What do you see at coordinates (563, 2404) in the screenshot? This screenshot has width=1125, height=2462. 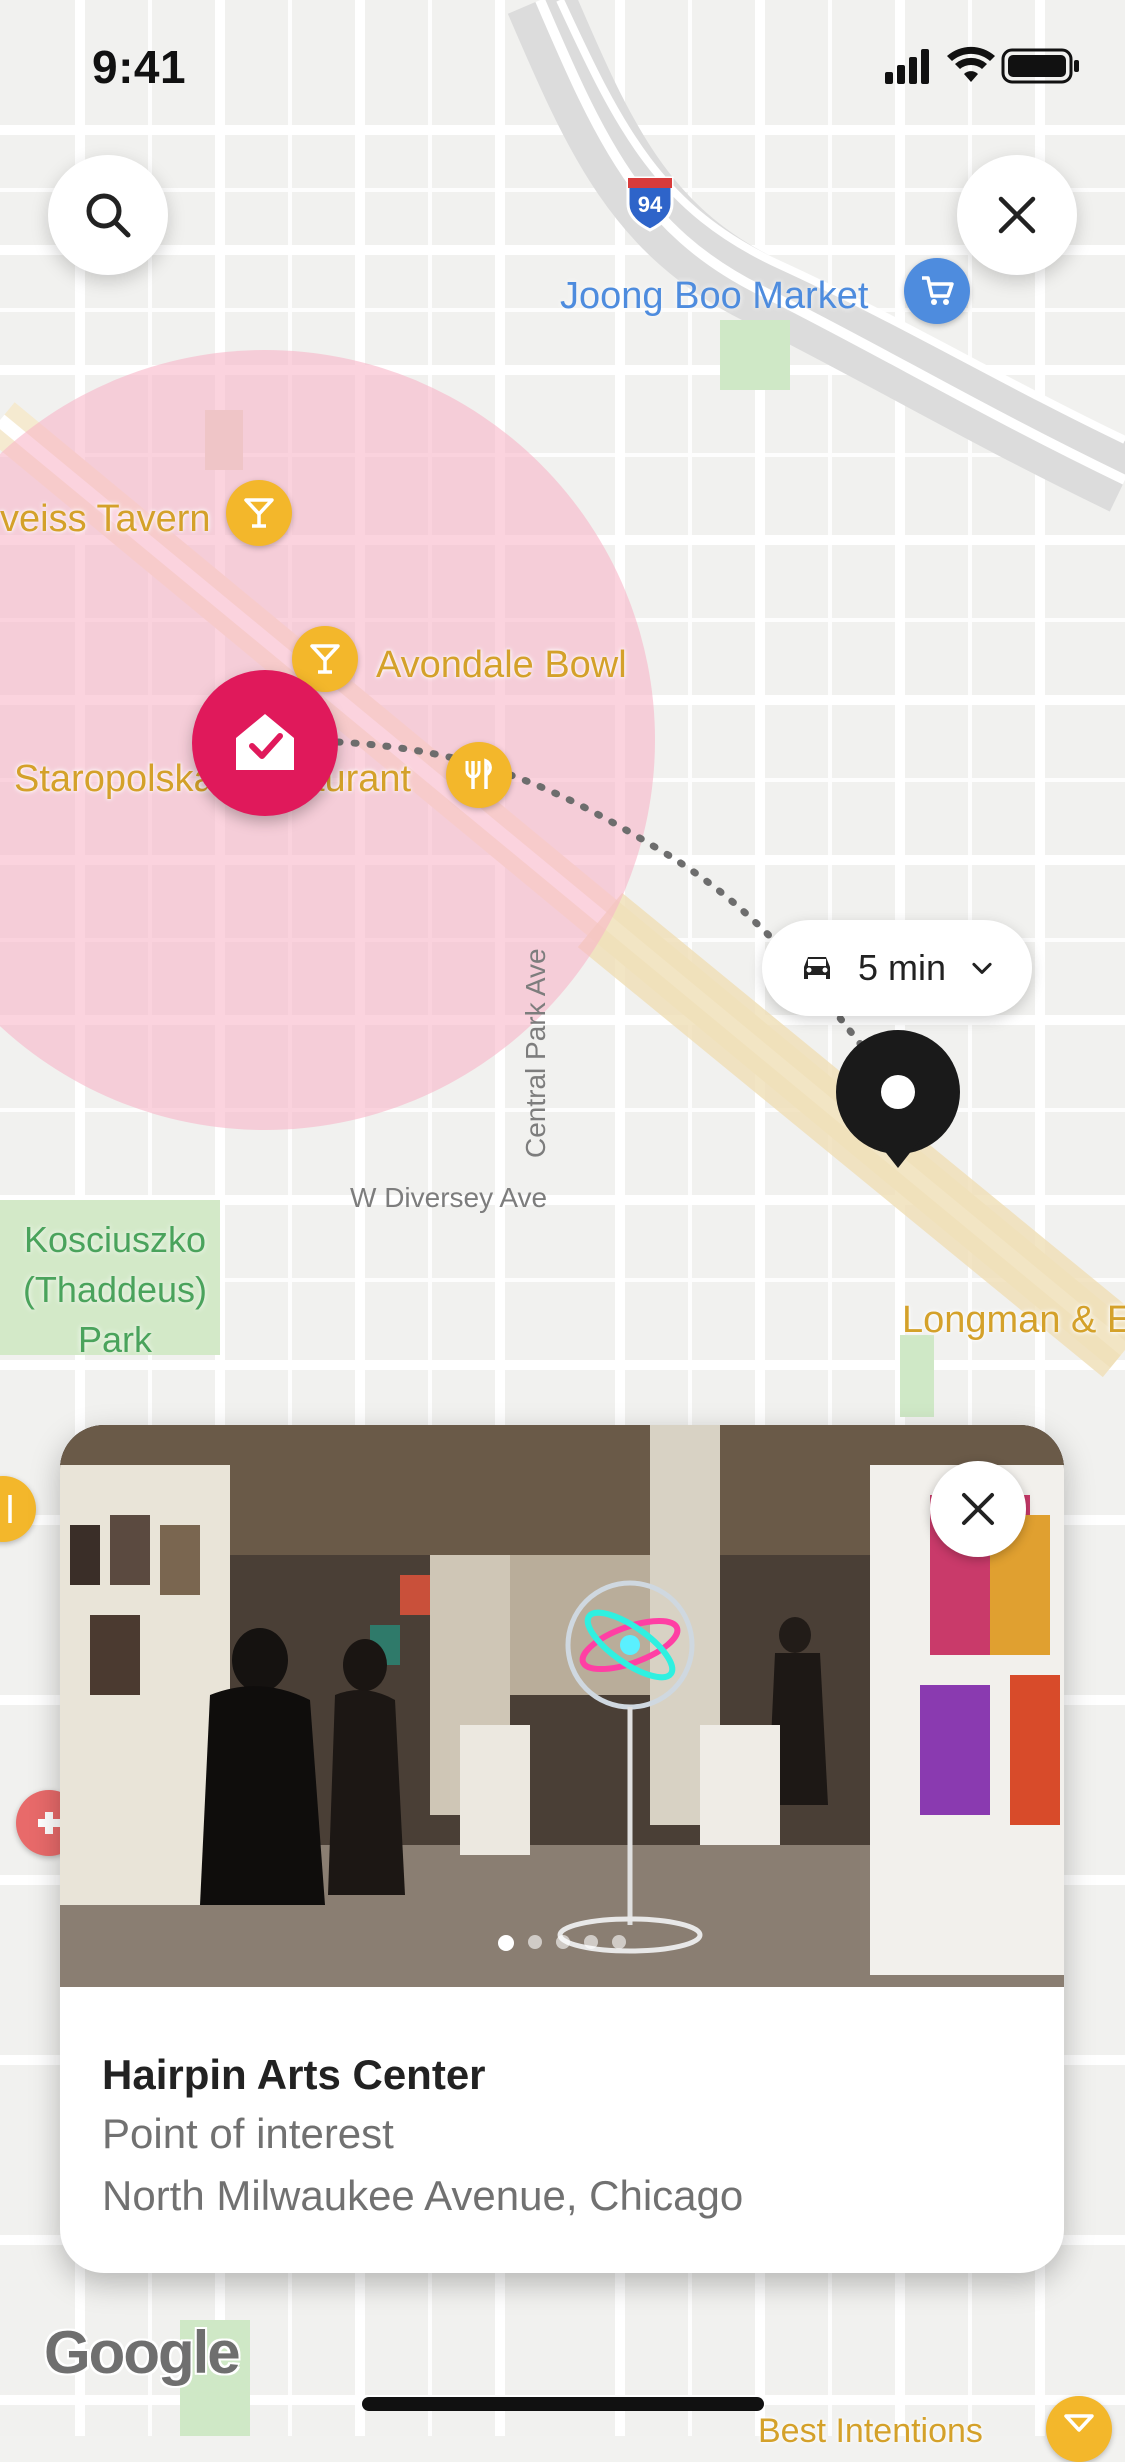 I see `home-indicator` at bounding box center [563, 2404].